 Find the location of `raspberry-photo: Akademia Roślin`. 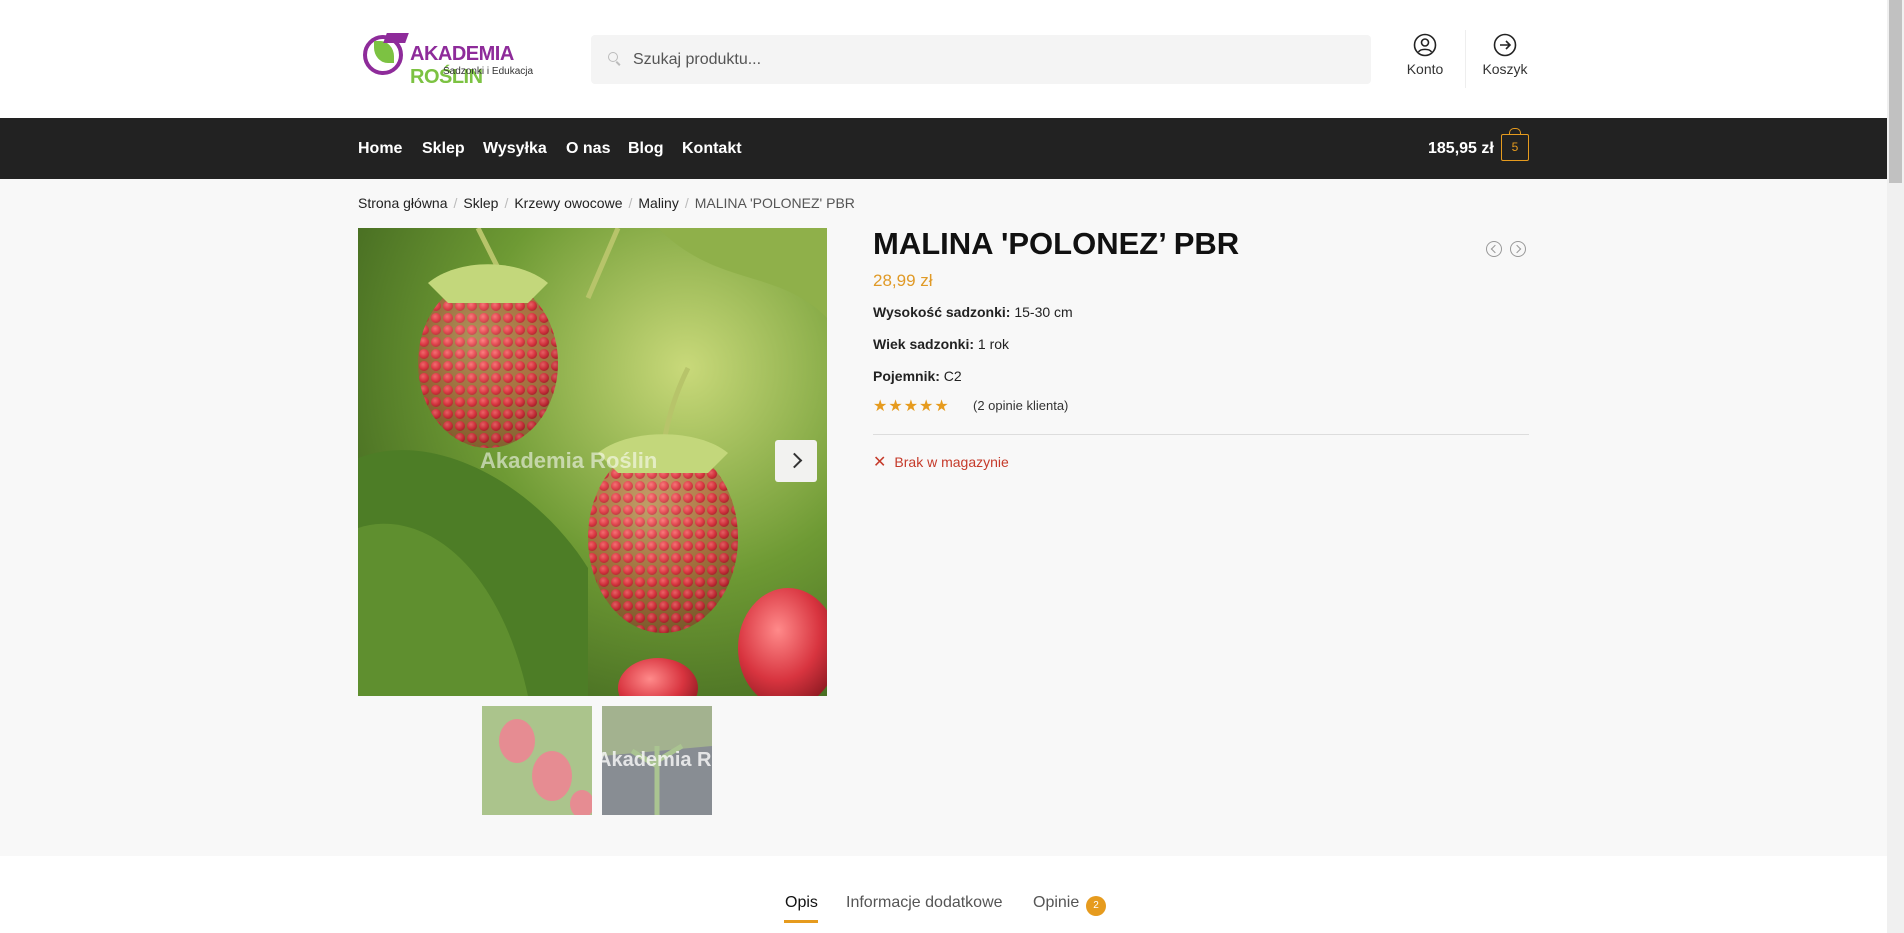

raspberry-photo: Akademia Roślin is located at coordinates (592, 462).